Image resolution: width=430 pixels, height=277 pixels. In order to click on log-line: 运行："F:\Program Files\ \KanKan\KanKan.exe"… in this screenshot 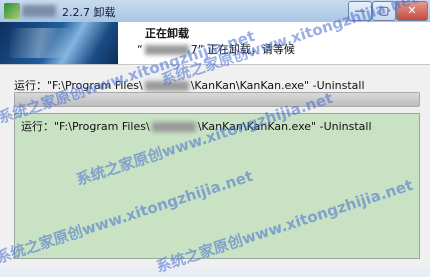, I will do `click(196, 126)`.